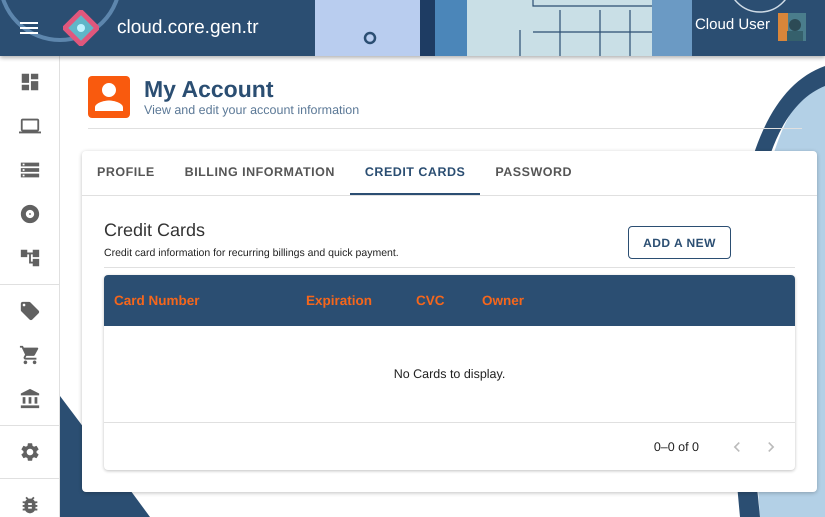  Describe the element at coordinates (109, 97) in the screenshot. I see `account-icon` at that location.